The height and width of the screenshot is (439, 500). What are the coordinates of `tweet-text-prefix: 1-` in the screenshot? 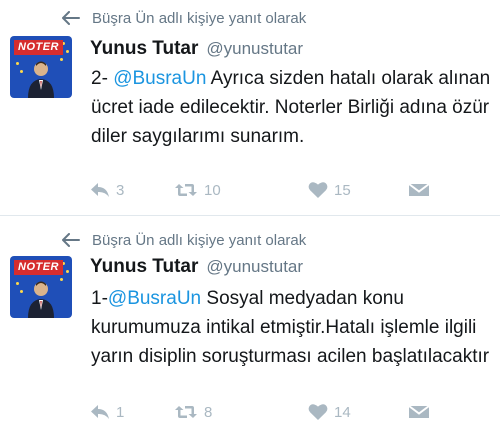 It's located at (99, 298).